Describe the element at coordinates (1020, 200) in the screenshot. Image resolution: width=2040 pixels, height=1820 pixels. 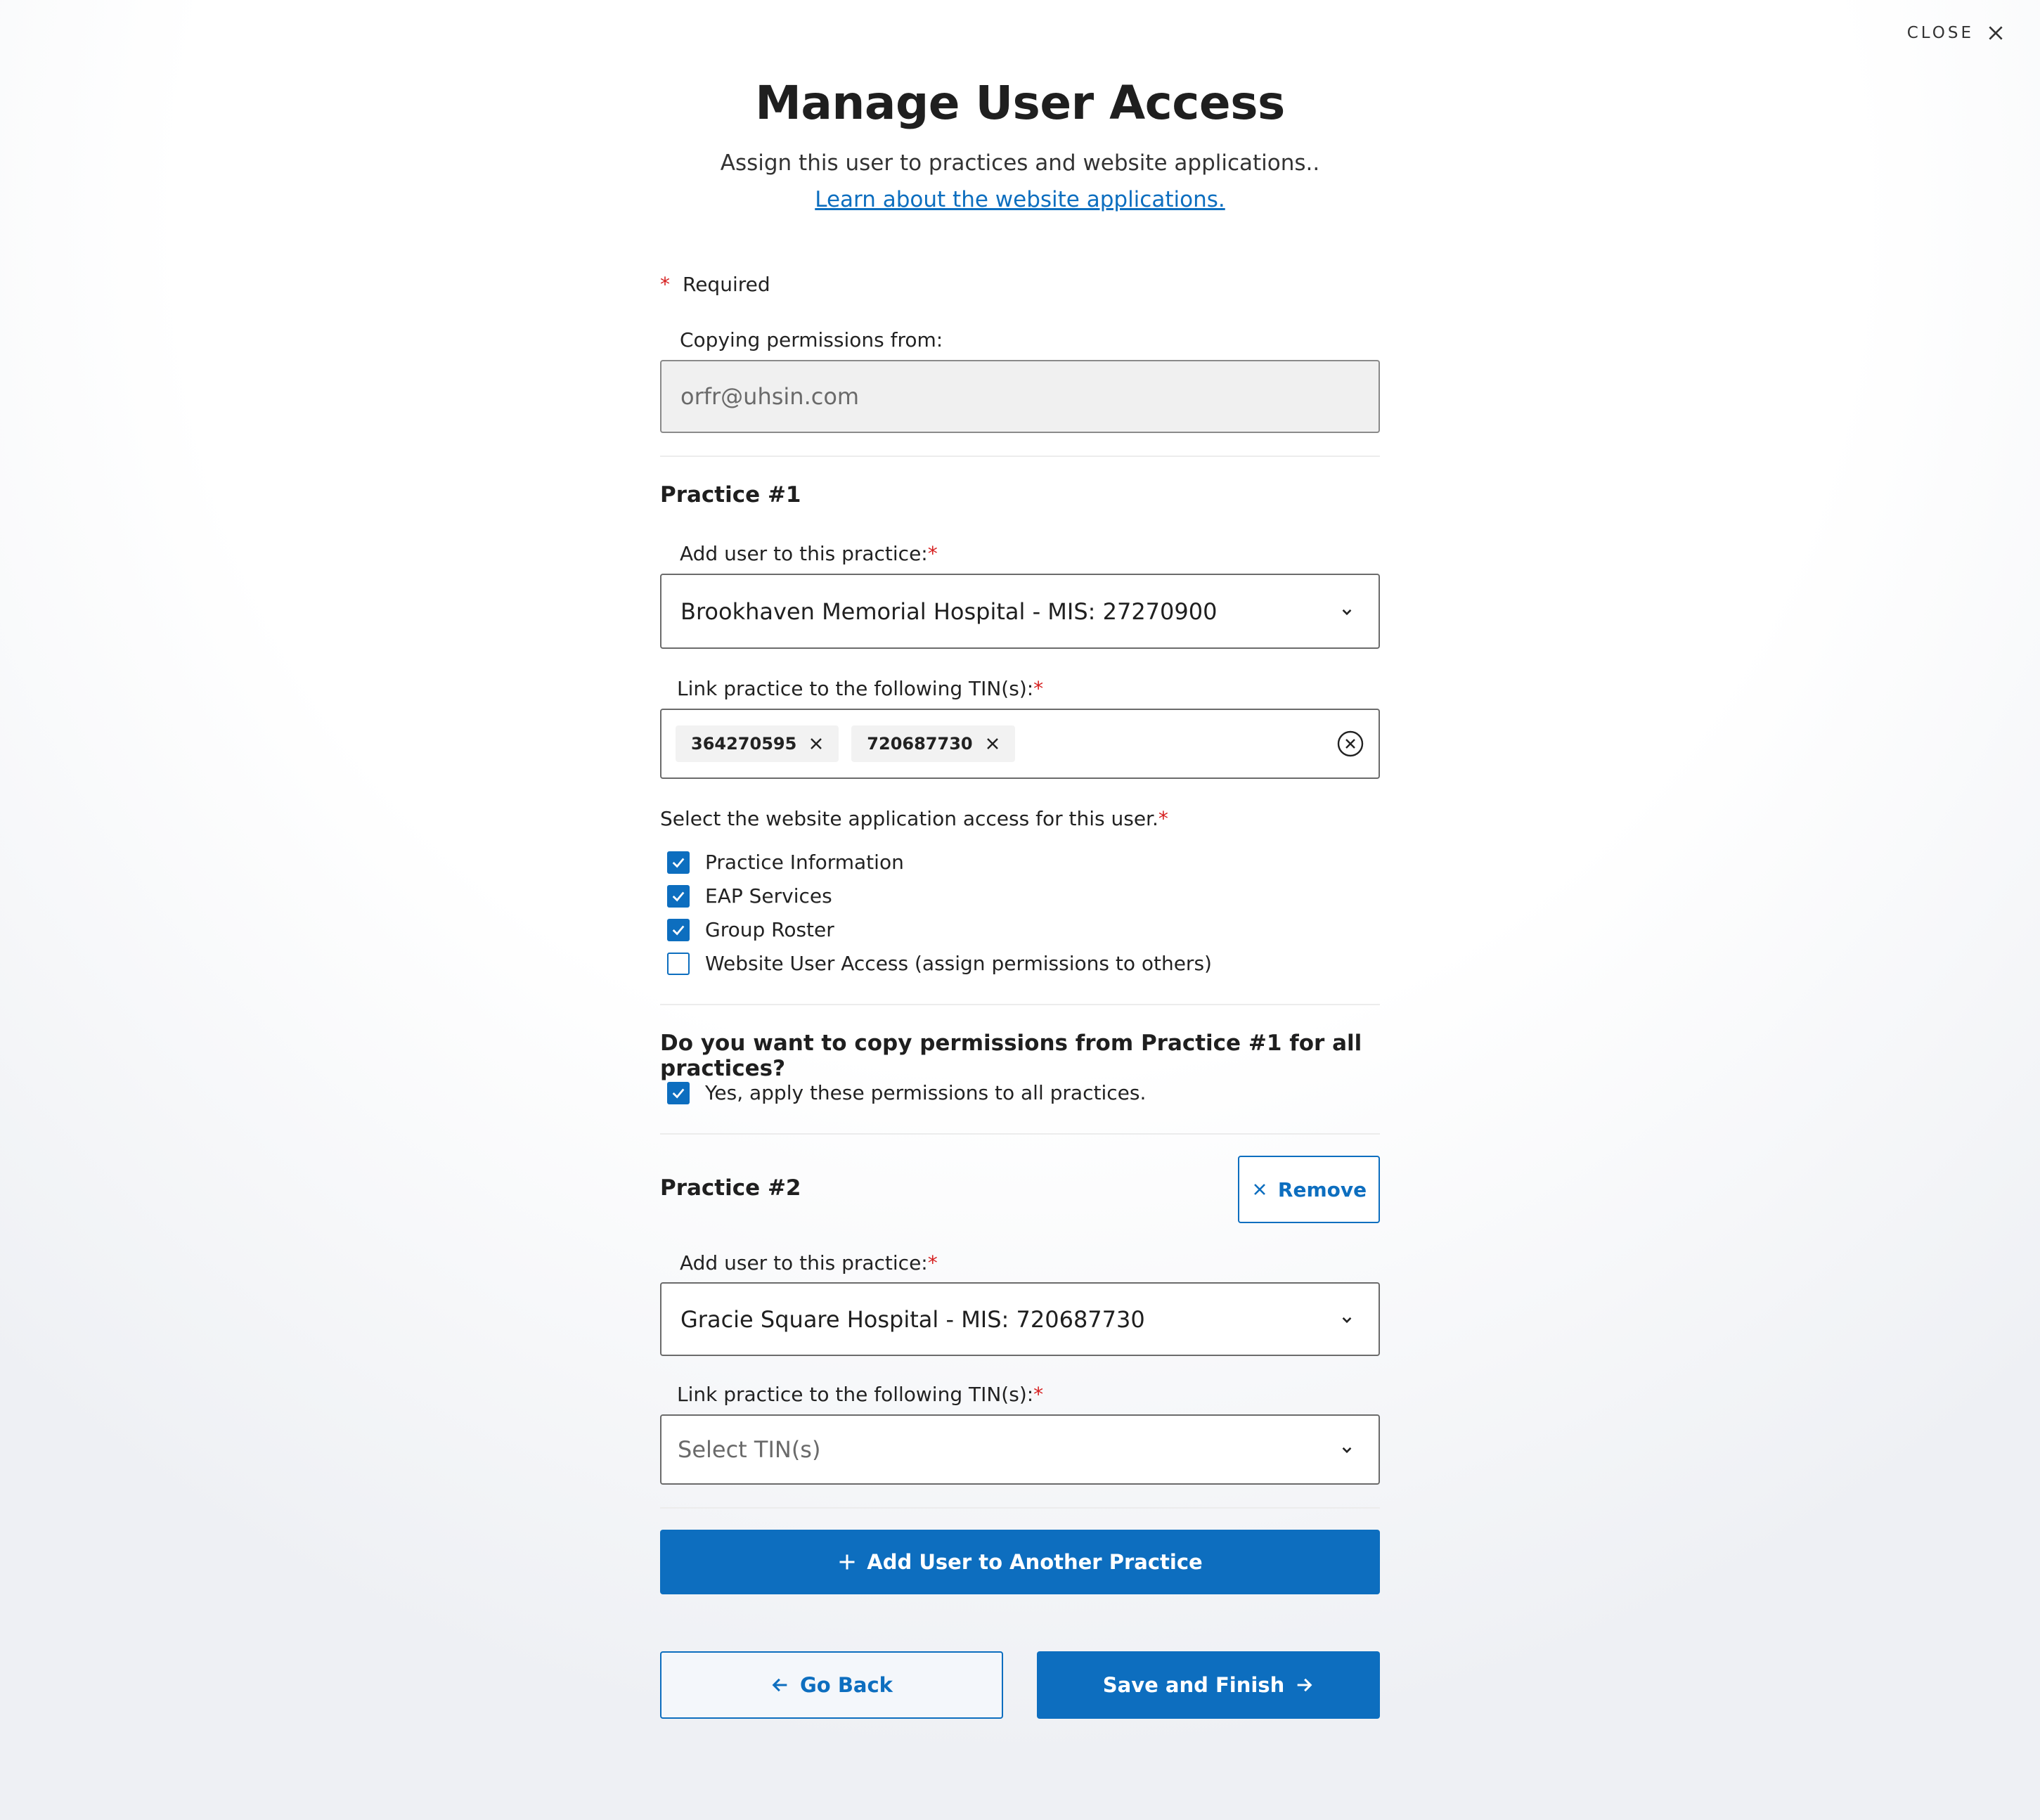
I see `learn-link: Learn about the website applications.` at that location.